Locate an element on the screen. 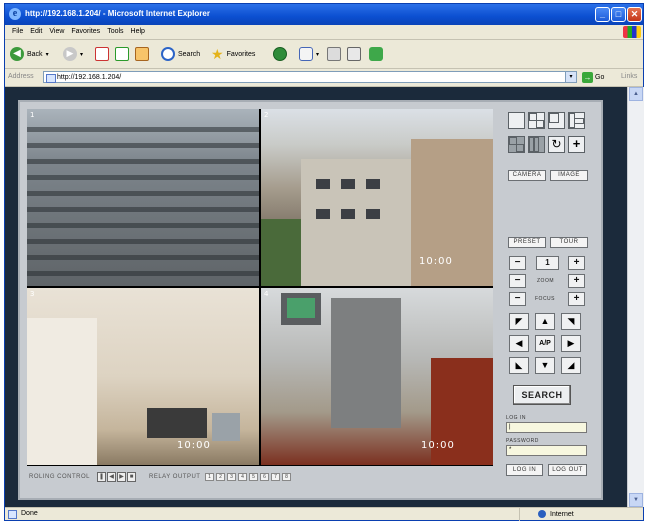 The width and height of the screenshot is (646, 523). favorites-button: ★ Favorites is located at coordinates (233, 54).